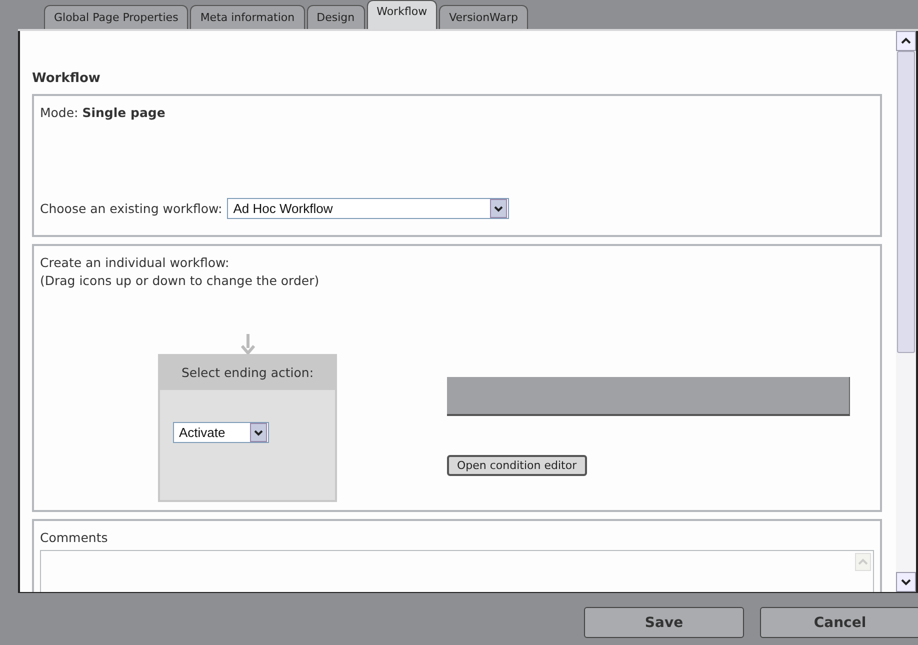  What do you see at coordinates (664, 622) in the screenshot?
I see `dialog-button: Save` at bounding box center [664, 622].